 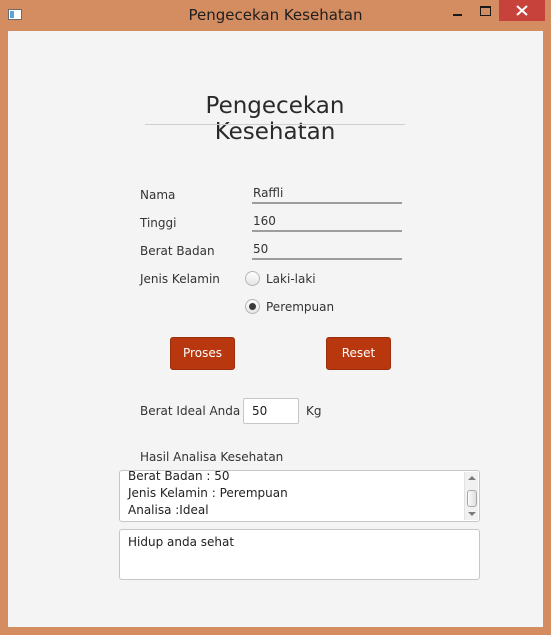 What do you see at coordinates (202, 353) in the screenshot?
I see `process-button: Proses` at bounding box center [202, 353].